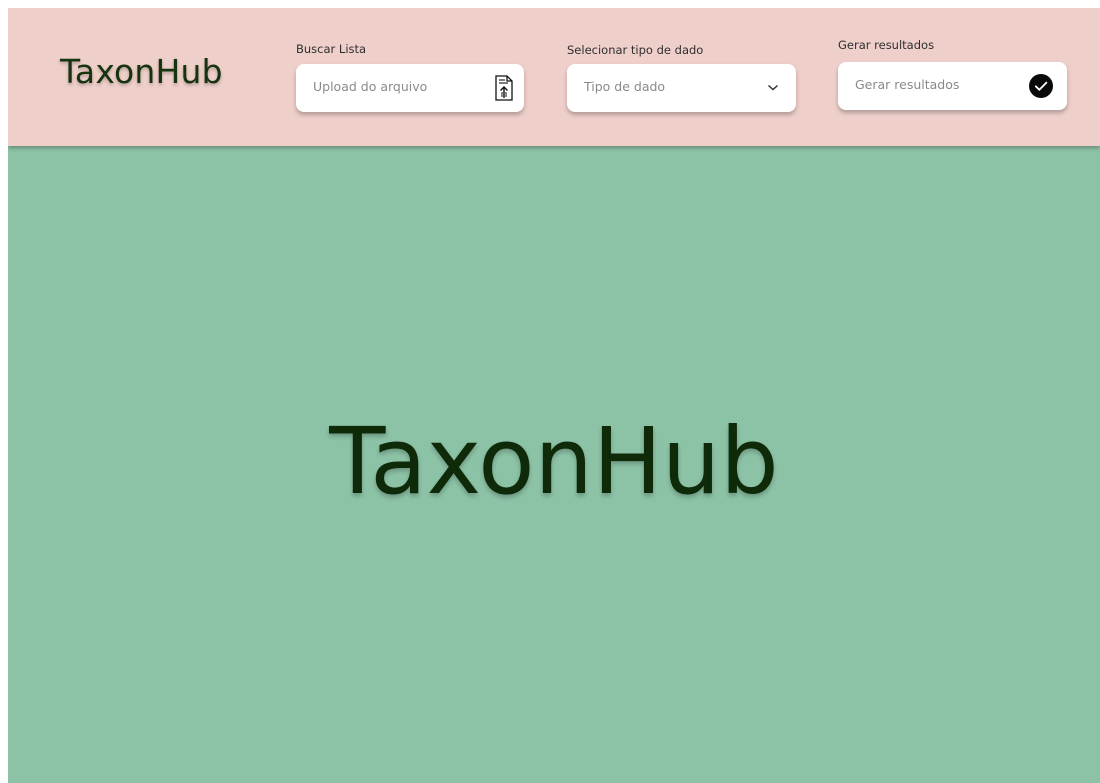 The image size is (1100, 783). What do you see at coordinates (625, 86) in the screenshot?
I see `data-type-selected-value: Tipo de dado` at bounding box center [625, 86].